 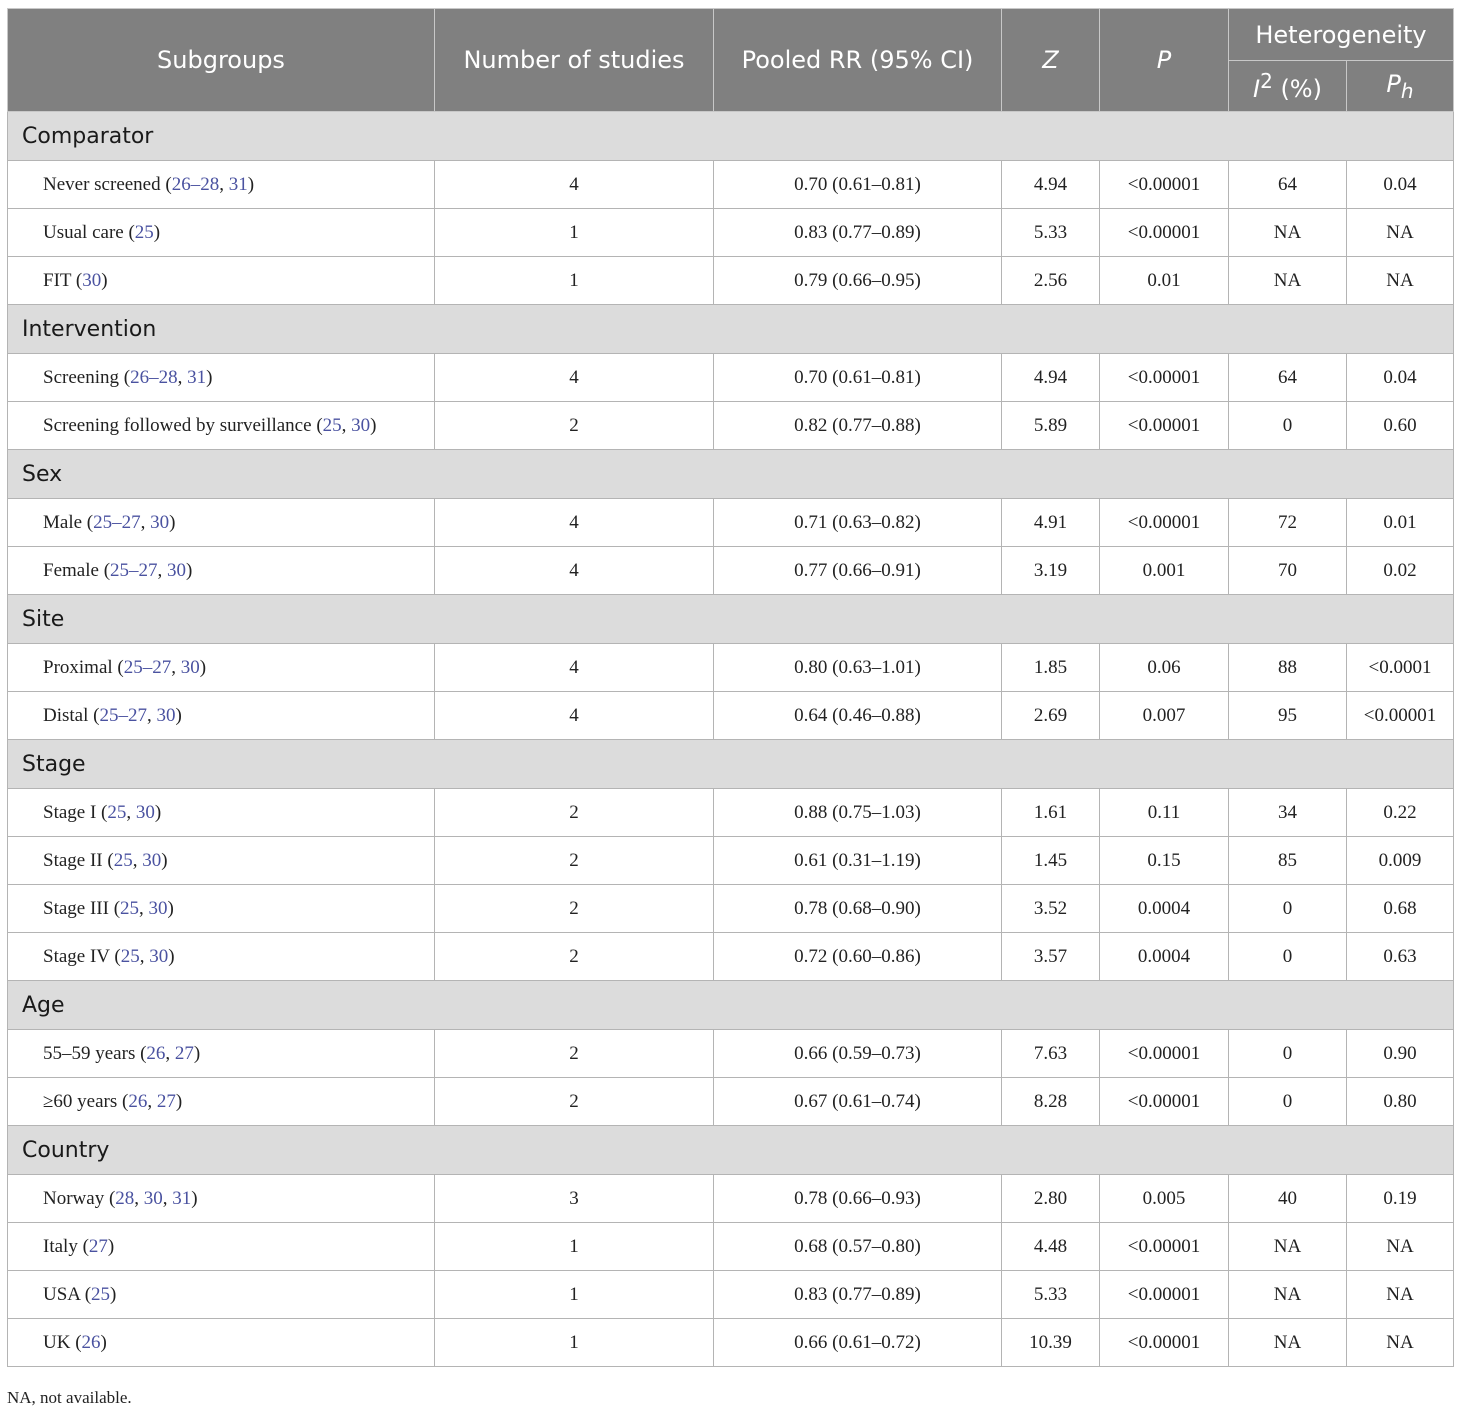 What do you see at coordinates (1050, 184) in the screenshot?
I see `z-cell: 4.94` at bounding box center [1050, 184].